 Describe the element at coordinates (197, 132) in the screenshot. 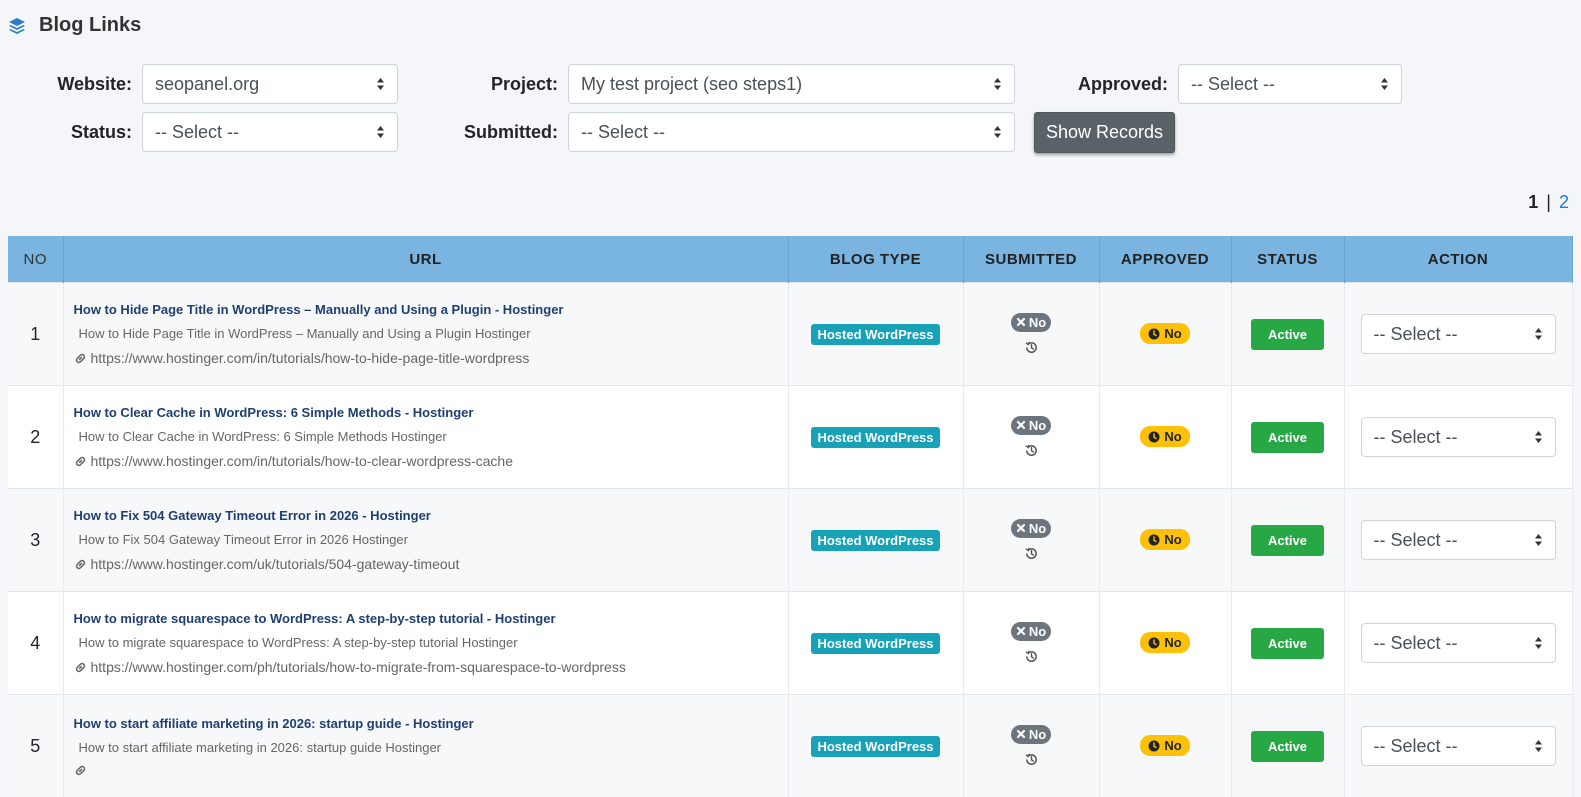

I see `status-select-value: -- Select --` at that location.